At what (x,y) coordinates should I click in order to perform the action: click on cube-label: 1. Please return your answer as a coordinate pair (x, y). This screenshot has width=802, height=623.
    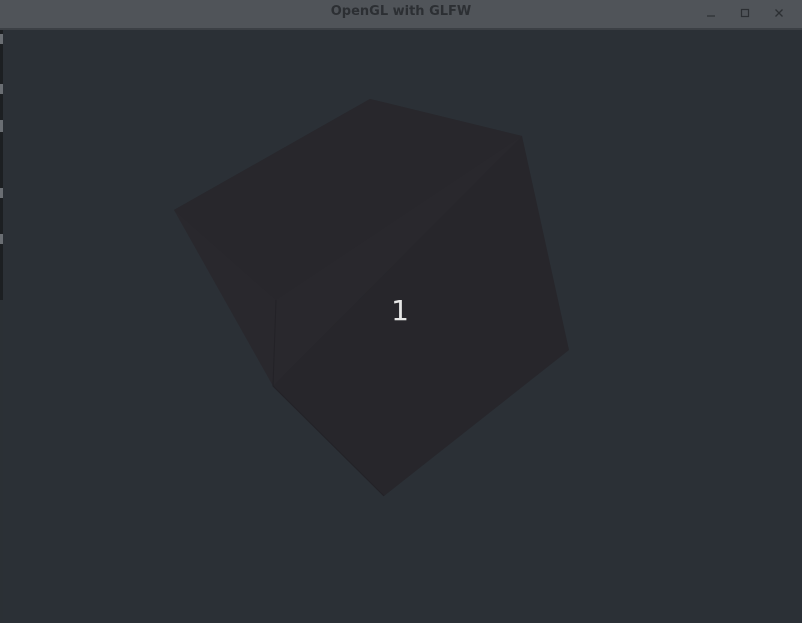
    Looking at the image, I should click on (400, 310).